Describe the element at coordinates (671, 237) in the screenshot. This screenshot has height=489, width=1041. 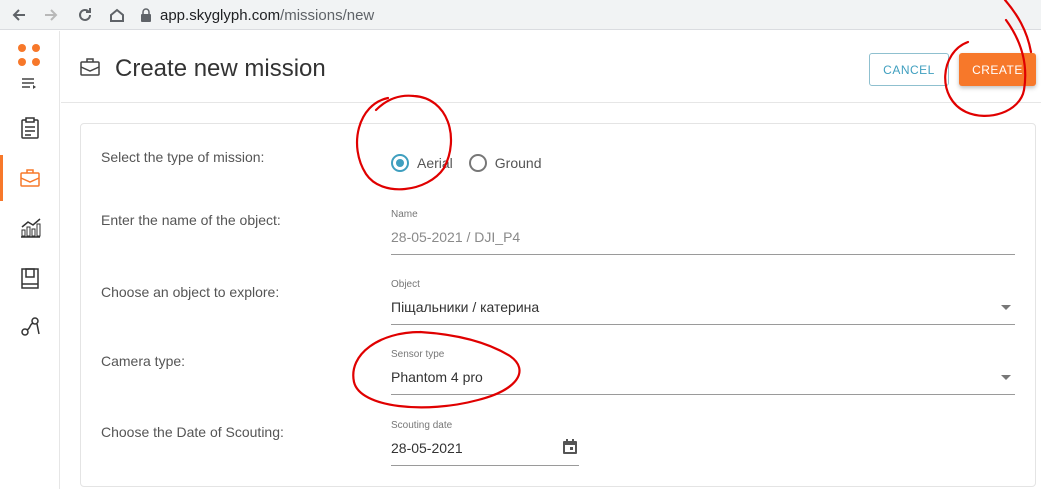
I see `name-input` at that location.